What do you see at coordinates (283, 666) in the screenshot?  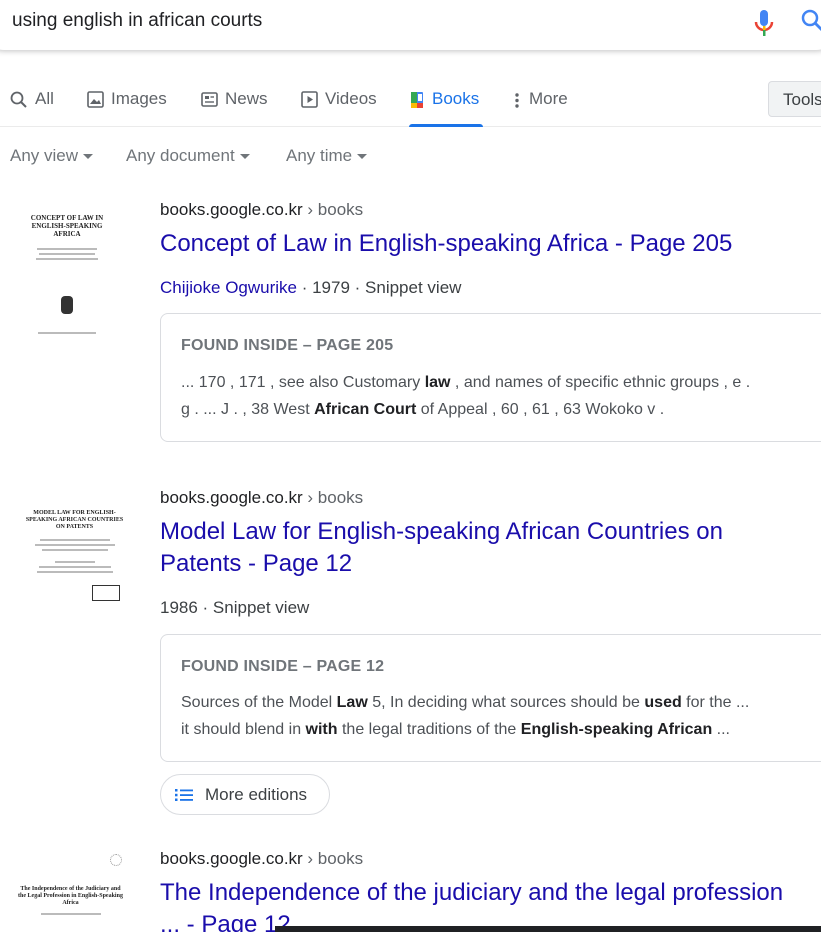 I see `found-inside-label: FOUND INSIDE – PAGE 12` at bounding box center [283, 666].